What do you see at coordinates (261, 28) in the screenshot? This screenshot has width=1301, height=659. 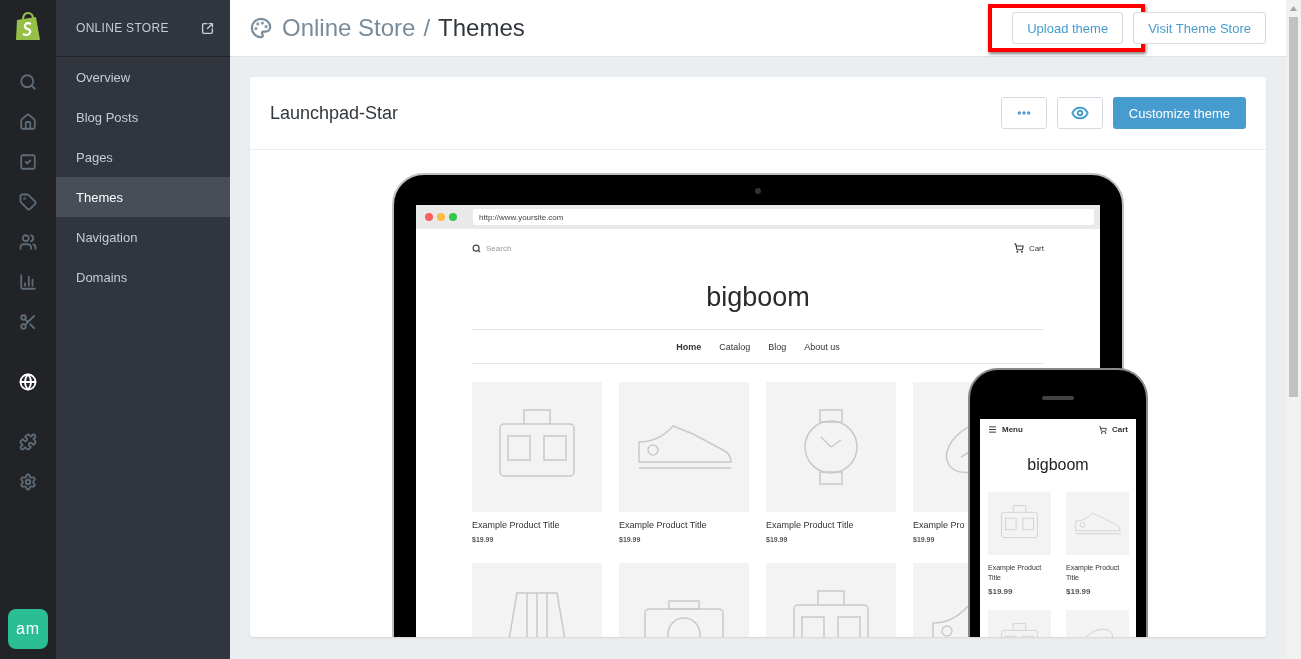 I see `palette-icon` at bounding box center [261, 28].